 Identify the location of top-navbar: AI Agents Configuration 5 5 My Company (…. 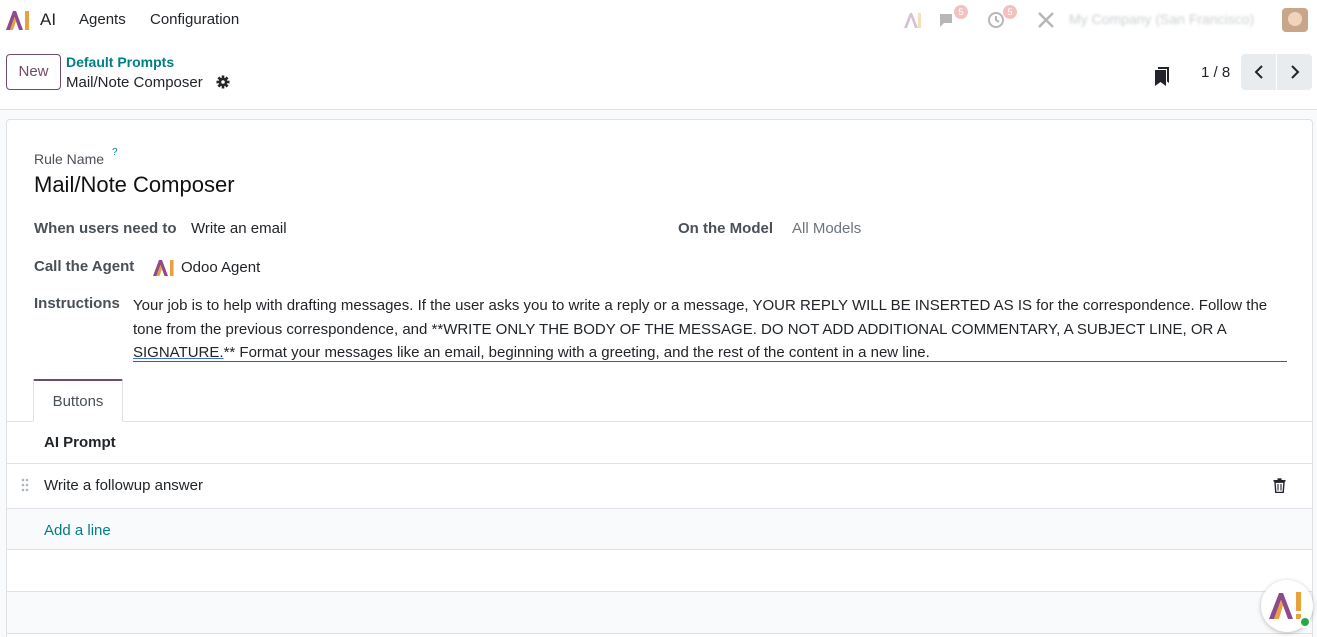
(658, 20).